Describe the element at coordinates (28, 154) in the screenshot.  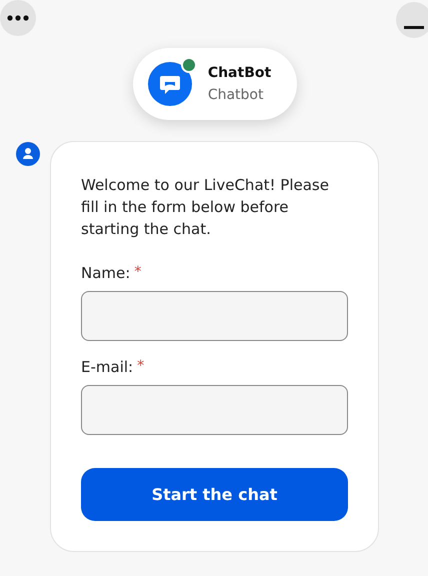
I see `user-avatar-icon` at that location.